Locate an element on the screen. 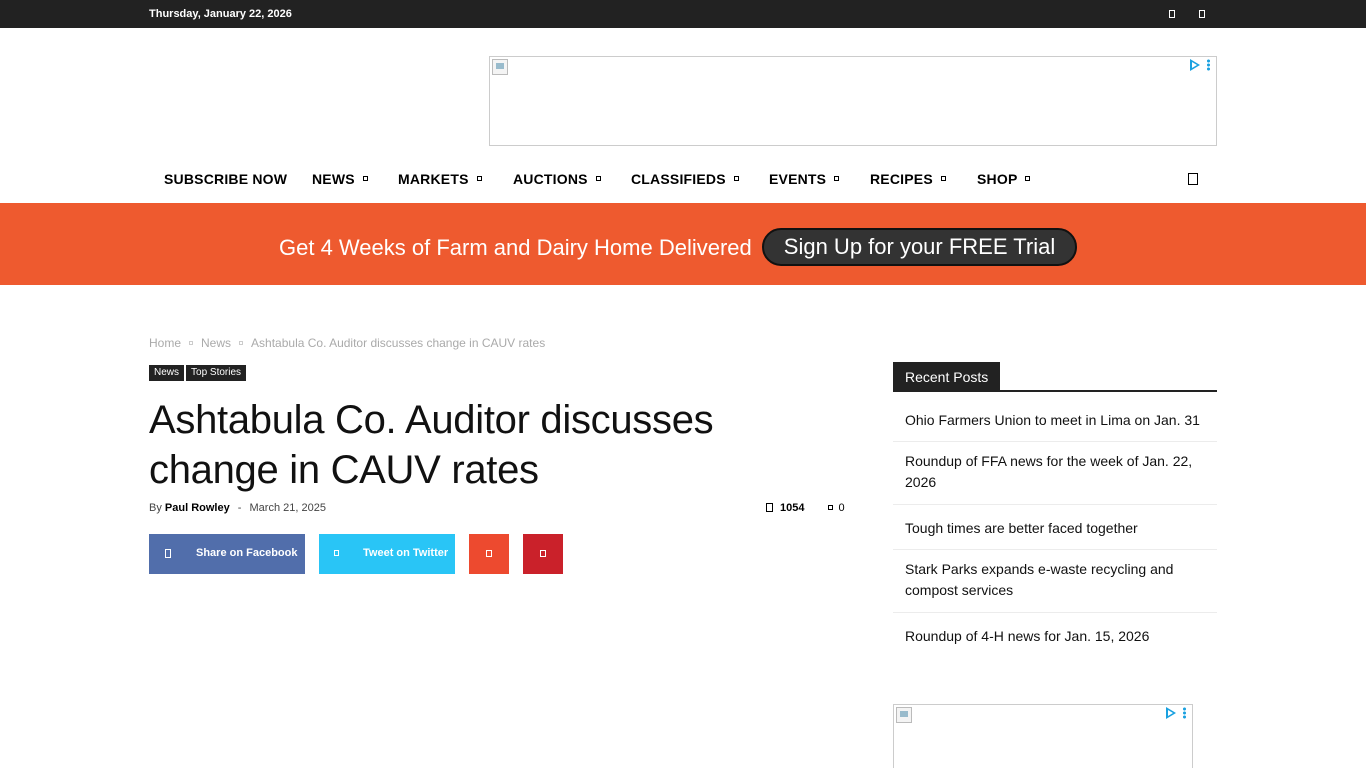 The width and height of the screenshot is (1366, 768). share-facebook-label: Share on Facebook is located at coordinates (247, 553).